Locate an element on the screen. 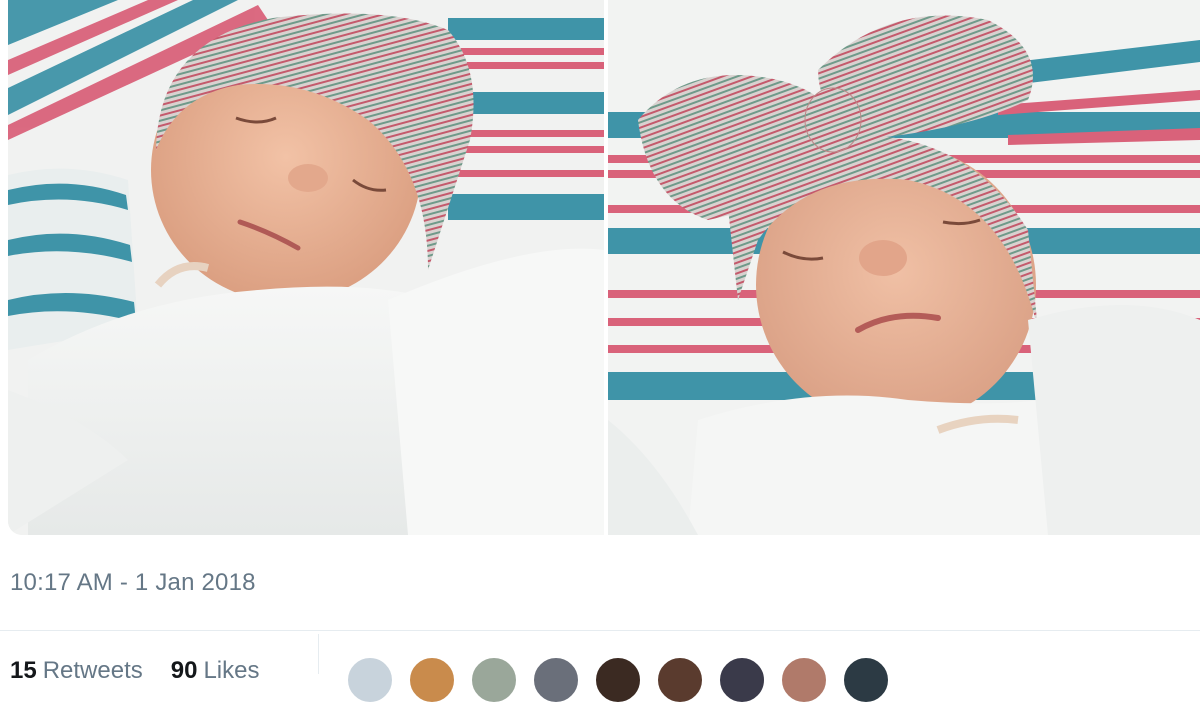 The height and width of the screenshot is (704, 1200). retweet-count: 15 is located at coordinates (23, 670).